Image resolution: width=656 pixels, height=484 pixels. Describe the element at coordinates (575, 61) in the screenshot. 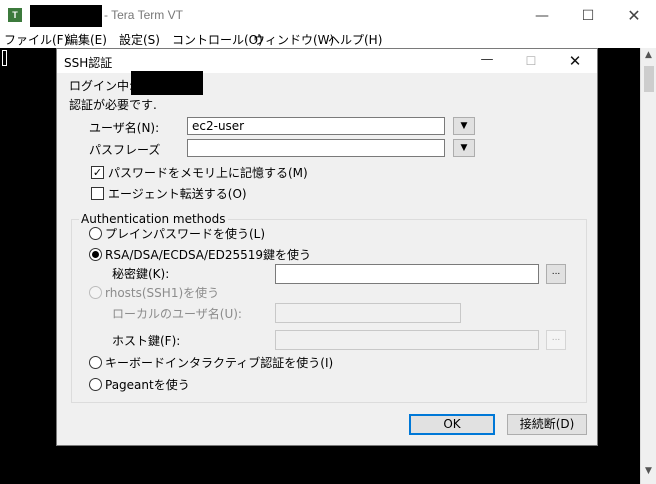

I see `dialog-close-button: ✕` at that location.